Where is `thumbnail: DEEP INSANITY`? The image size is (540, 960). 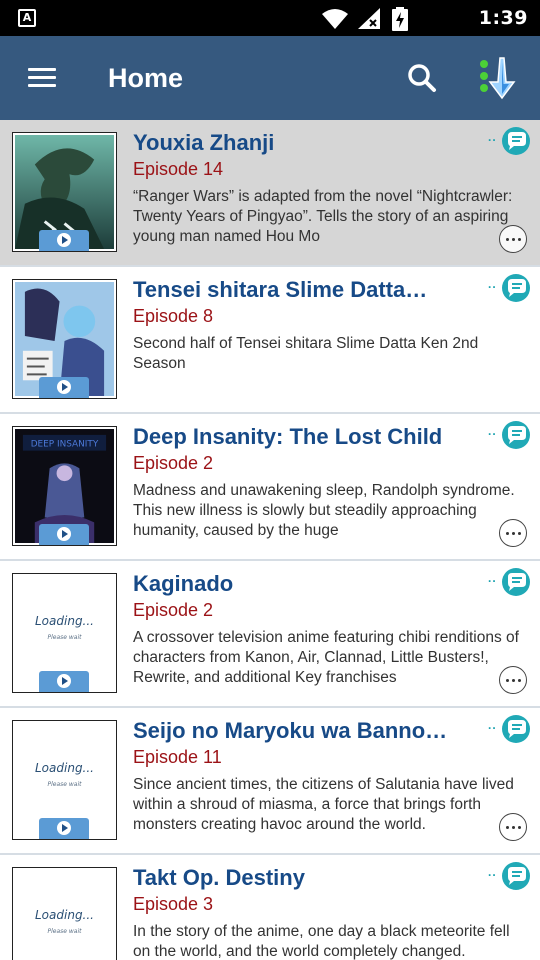 thumbnail: DEEP INSANITY is located at coordinates (64, 486).